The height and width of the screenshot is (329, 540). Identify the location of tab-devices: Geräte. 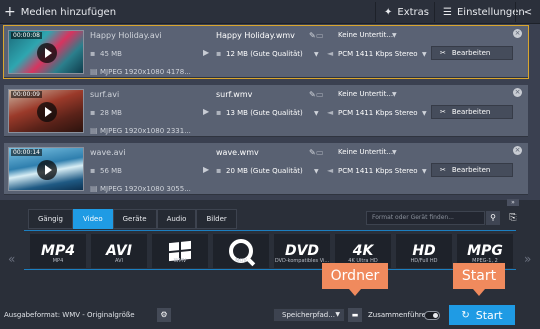
(134, 219).